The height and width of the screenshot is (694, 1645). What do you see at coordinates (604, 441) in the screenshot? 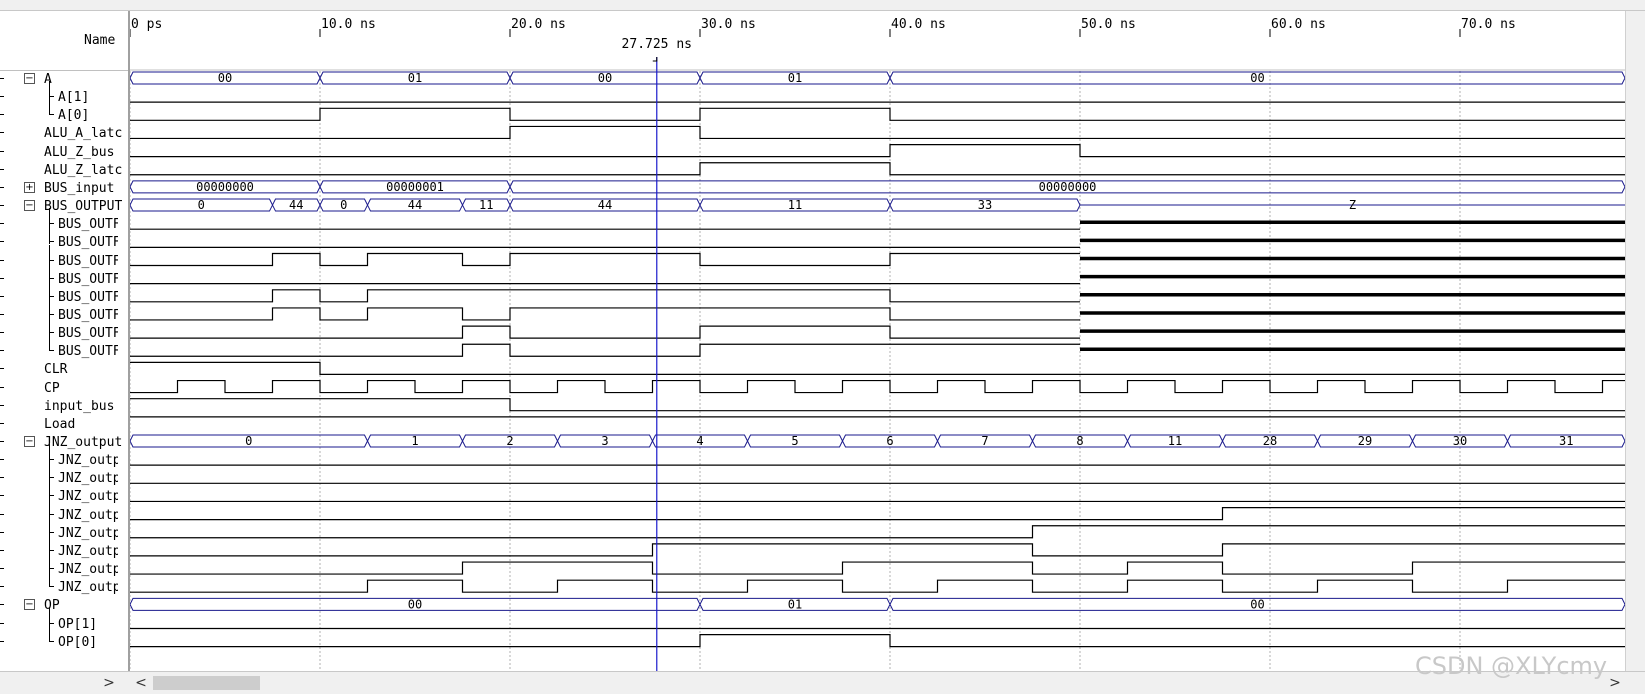
I see `bus-value-label: 3` at bounding box center [604, 441].